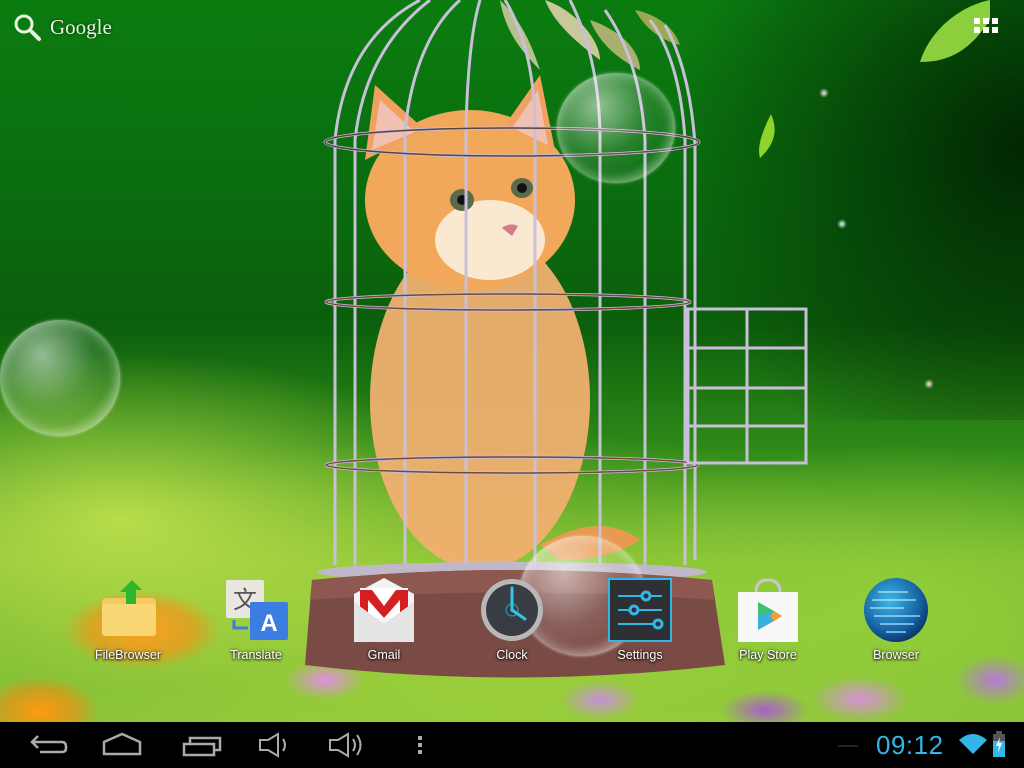 The height and width of the screenshot is (768, 1024). I want to click on volume-up-icon, so click(345, 745).